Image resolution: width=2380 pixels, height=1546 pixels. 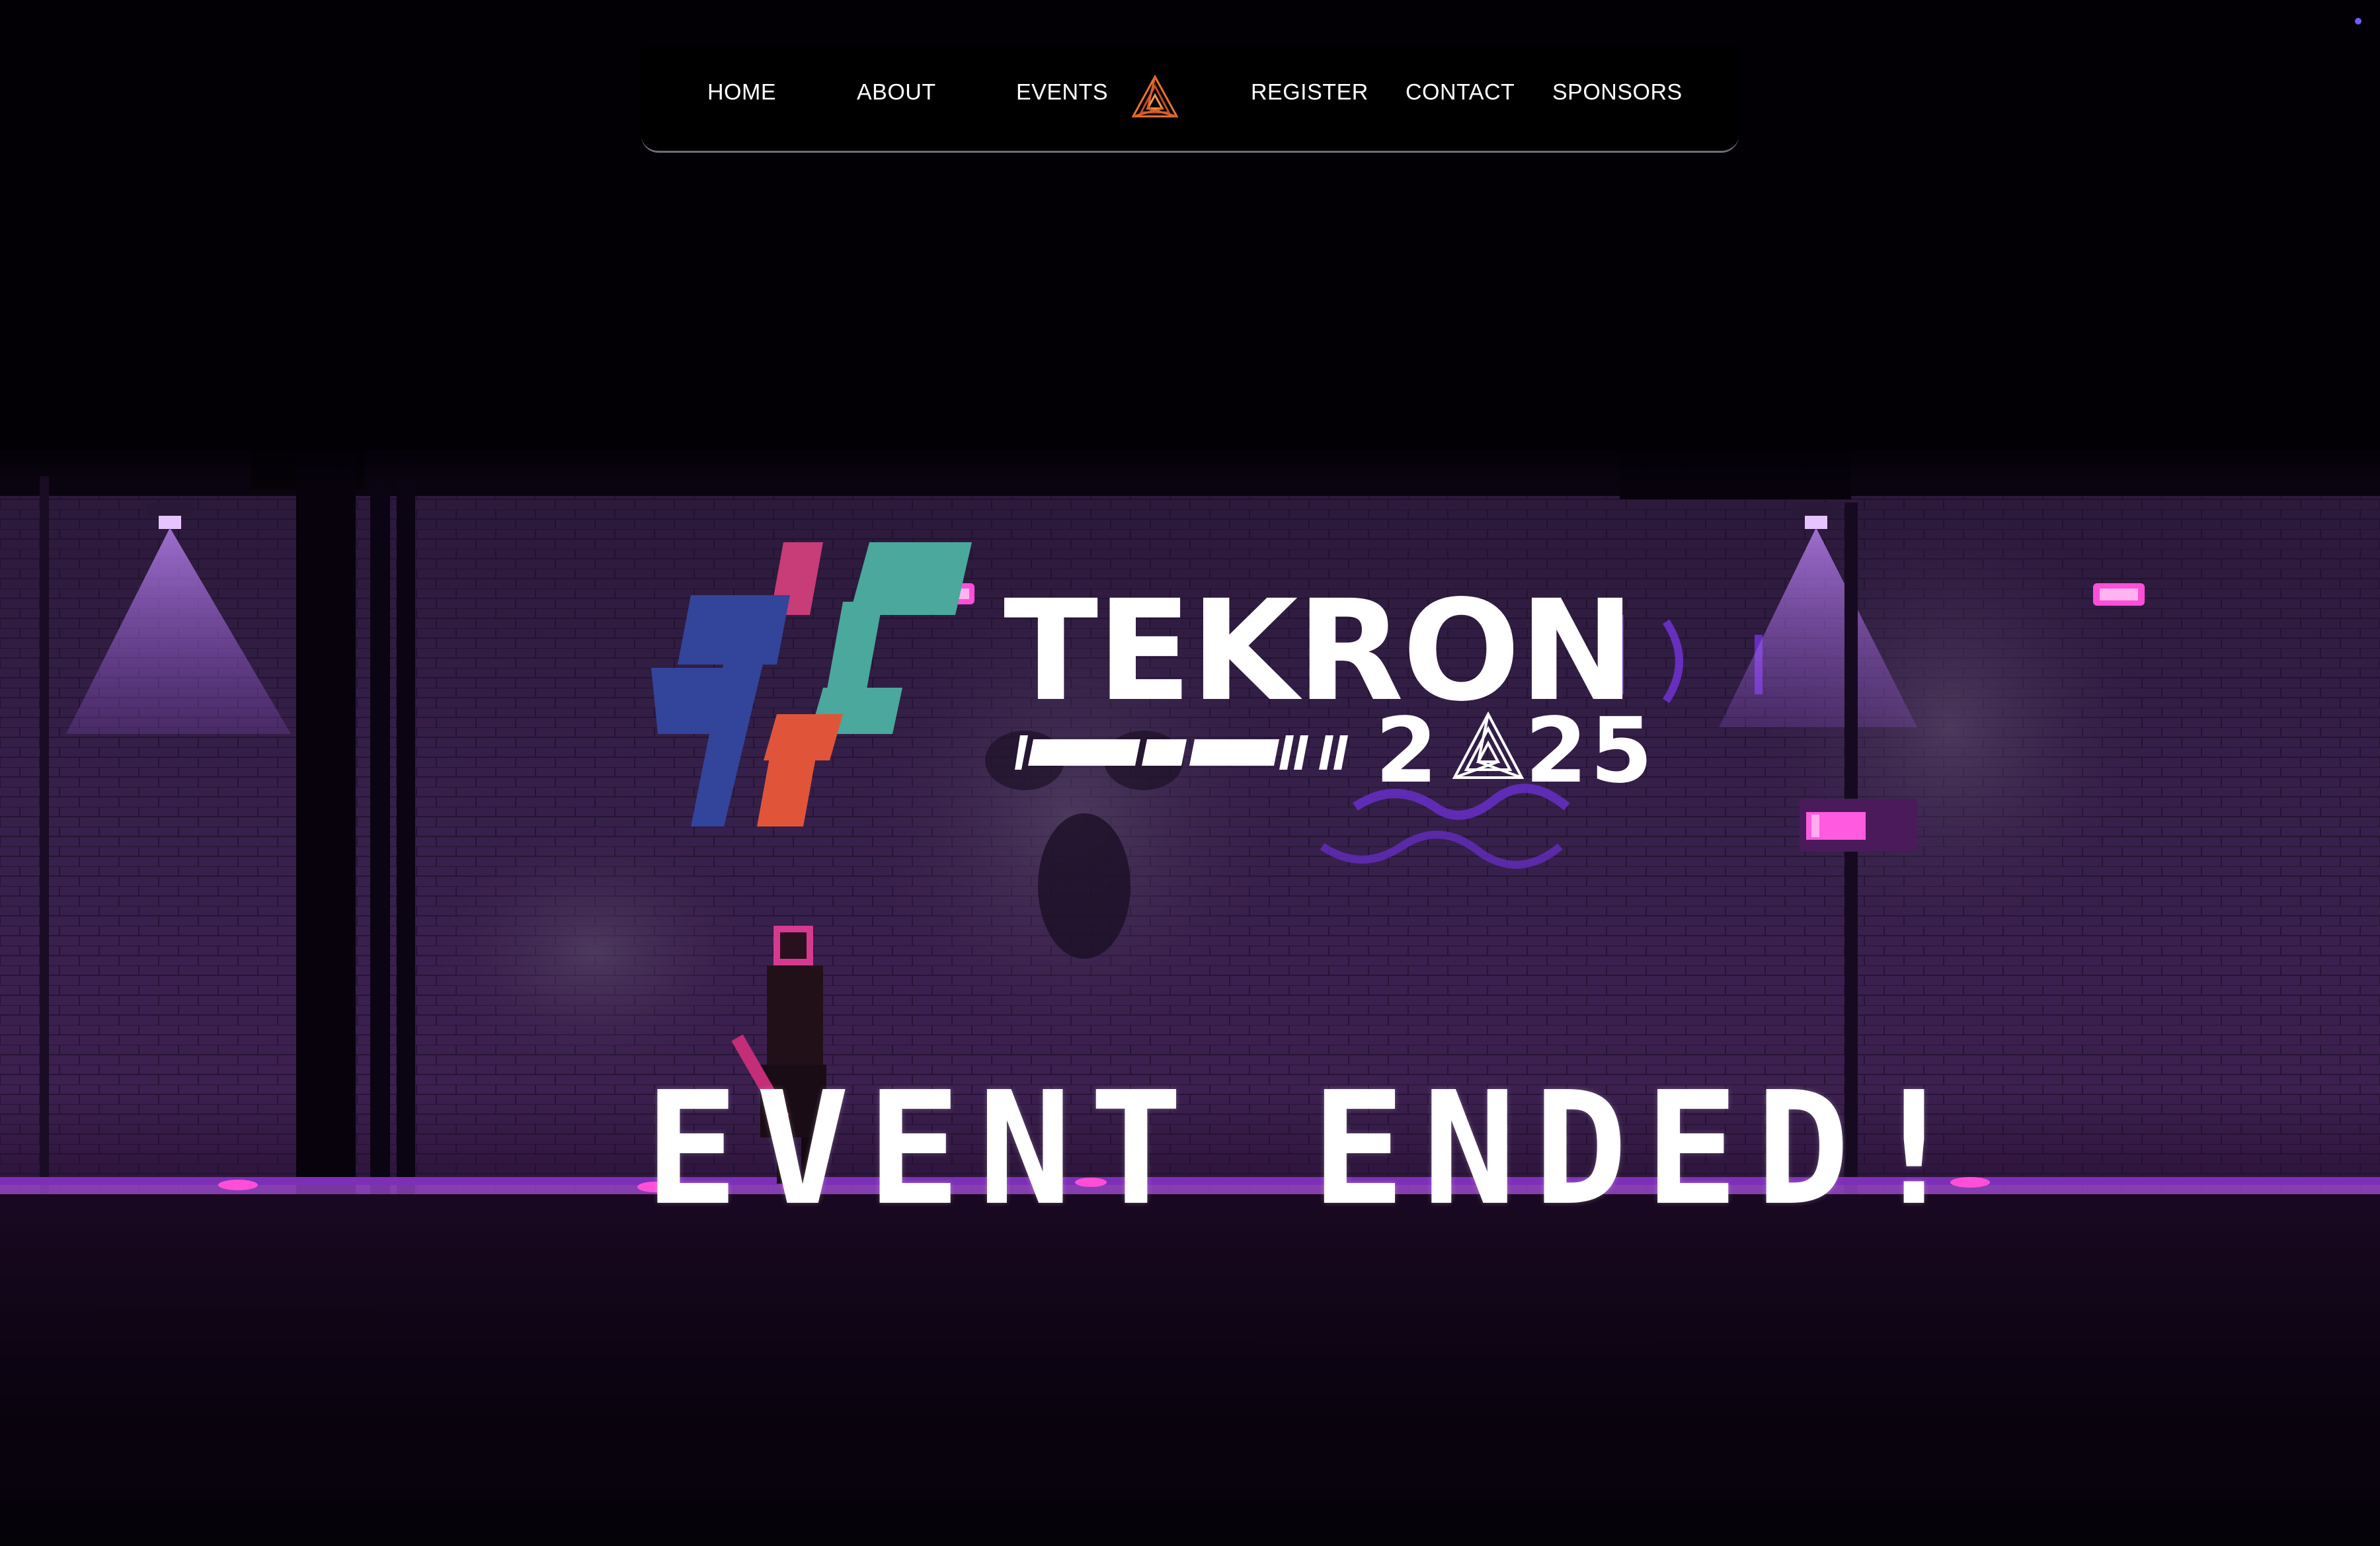 What do you see at coordinates (1617, 93) in the screenshot?
I see `nav-sponsors-link: SPONSORS` at bounding box center [1617, 93].